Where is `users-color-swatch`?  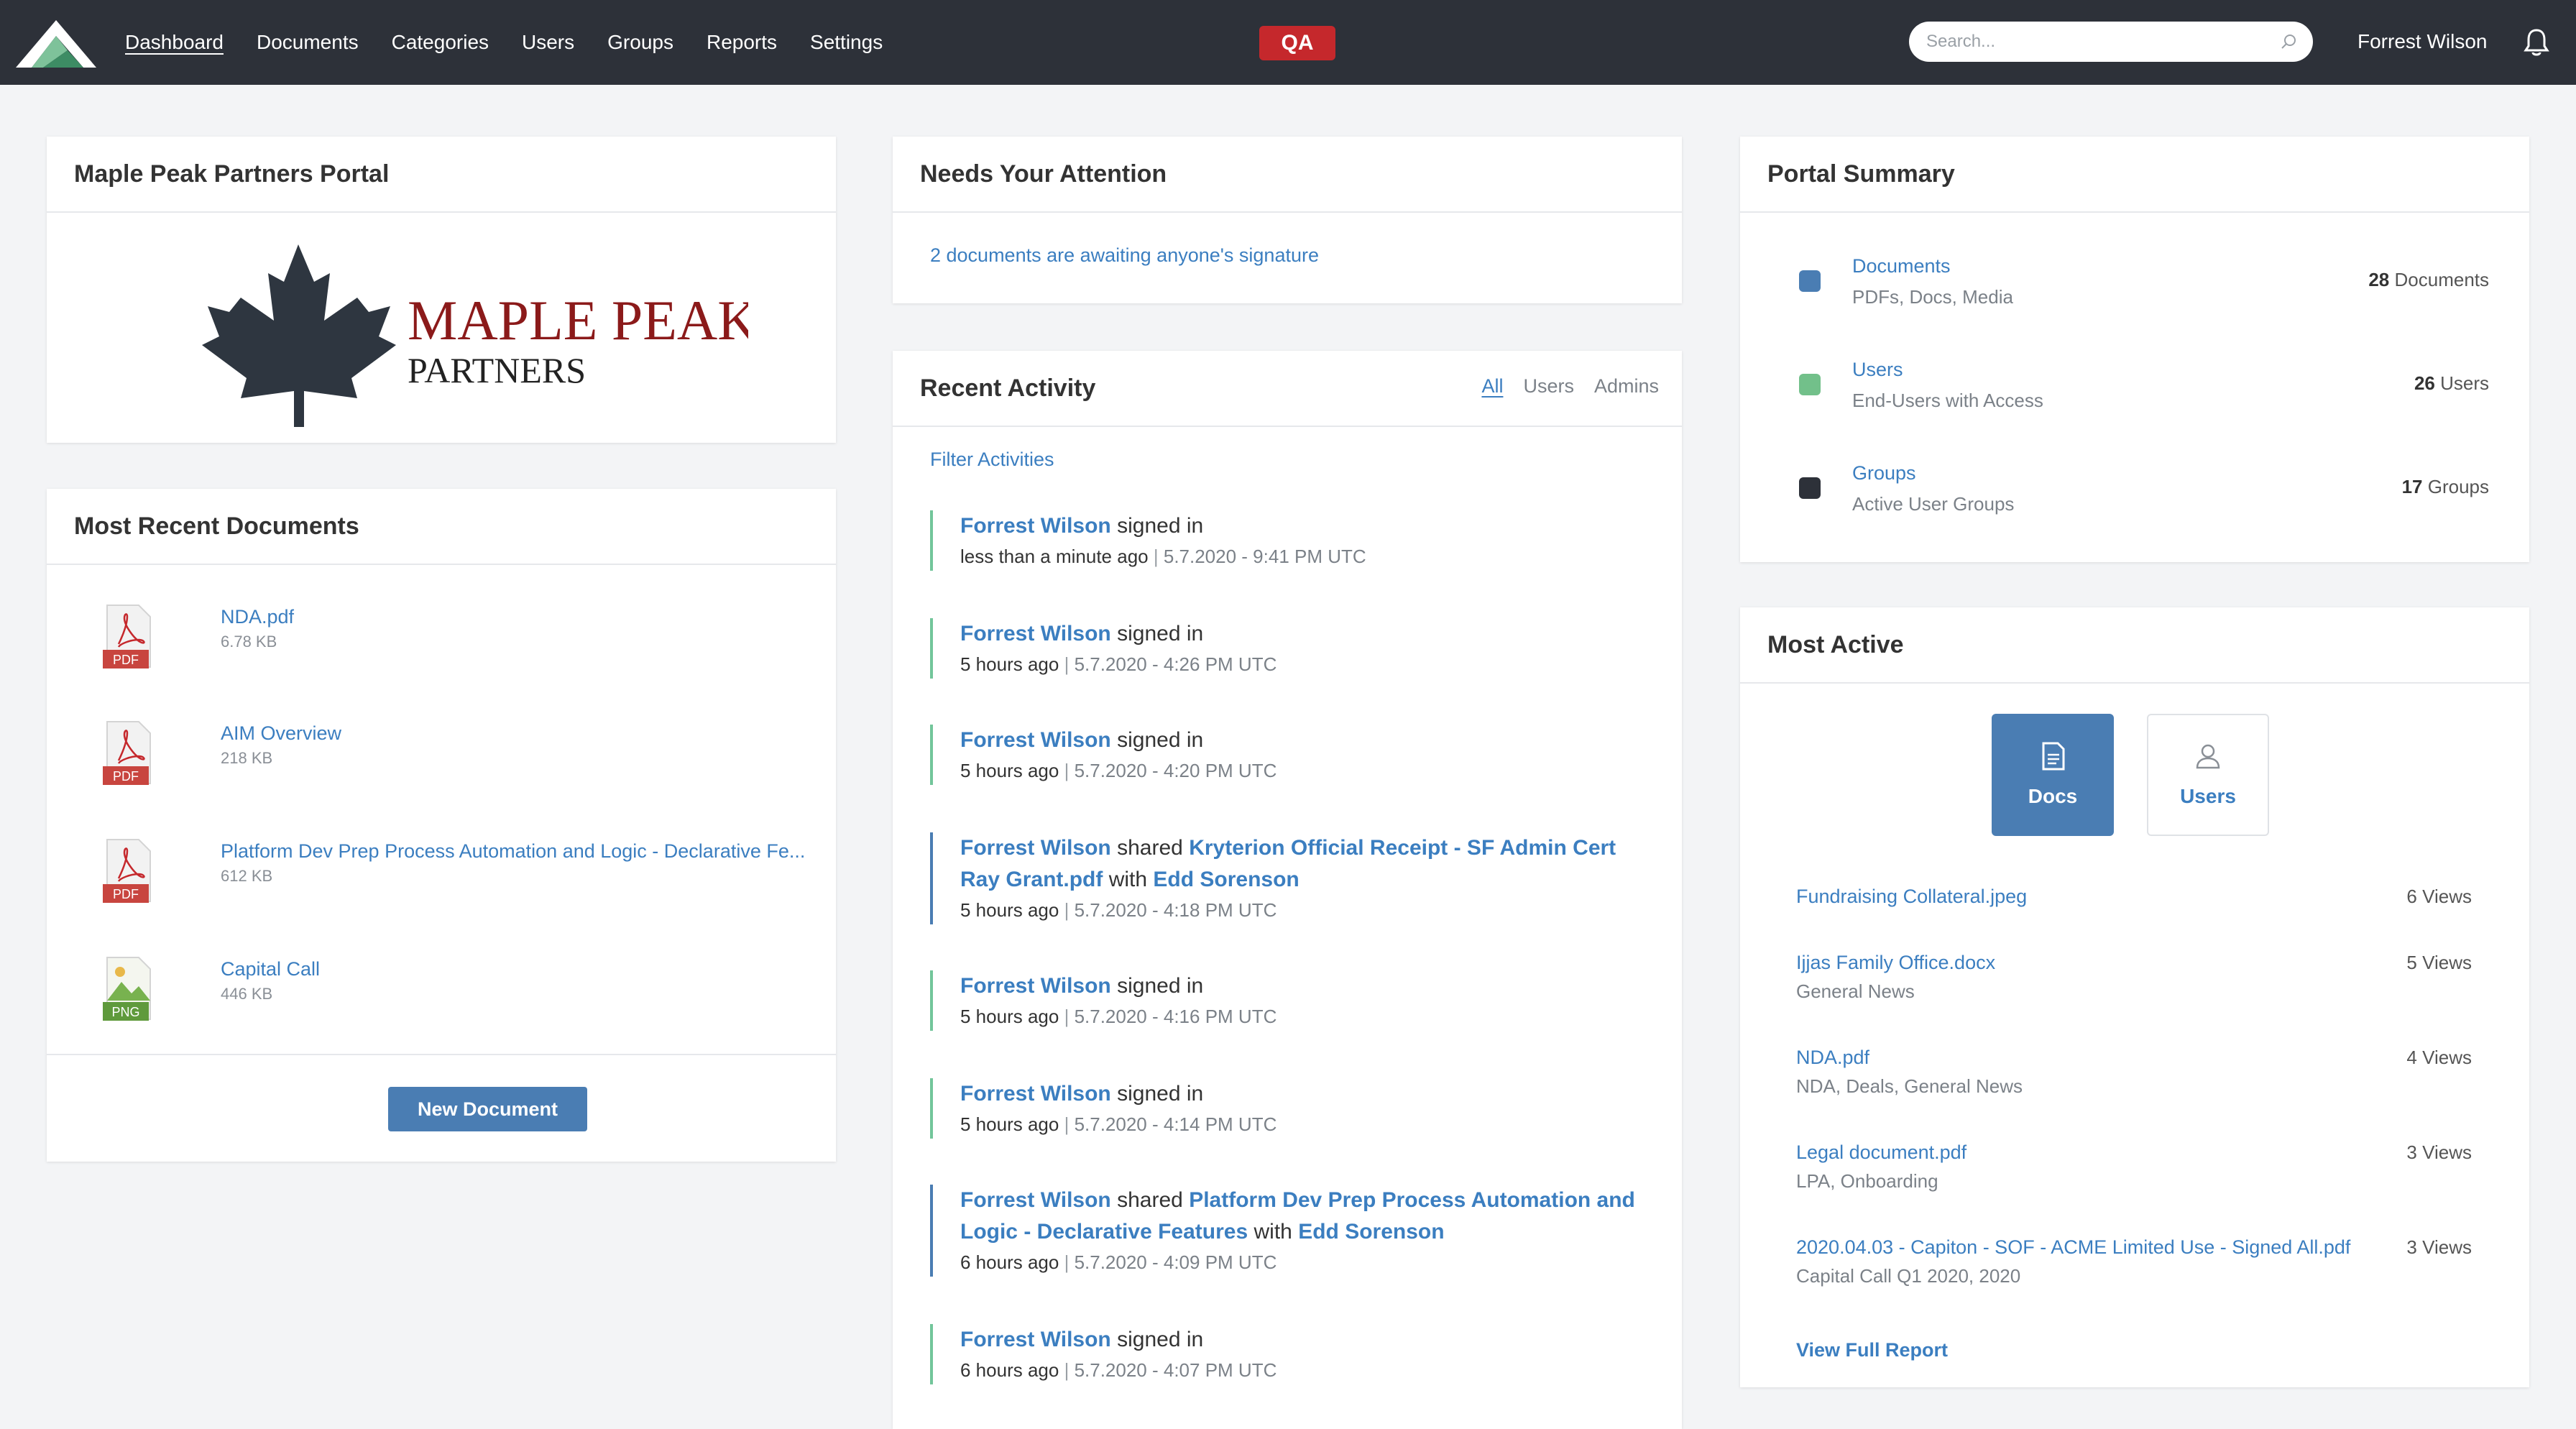
users-color-swatch is located at coordinates (1810, 384).